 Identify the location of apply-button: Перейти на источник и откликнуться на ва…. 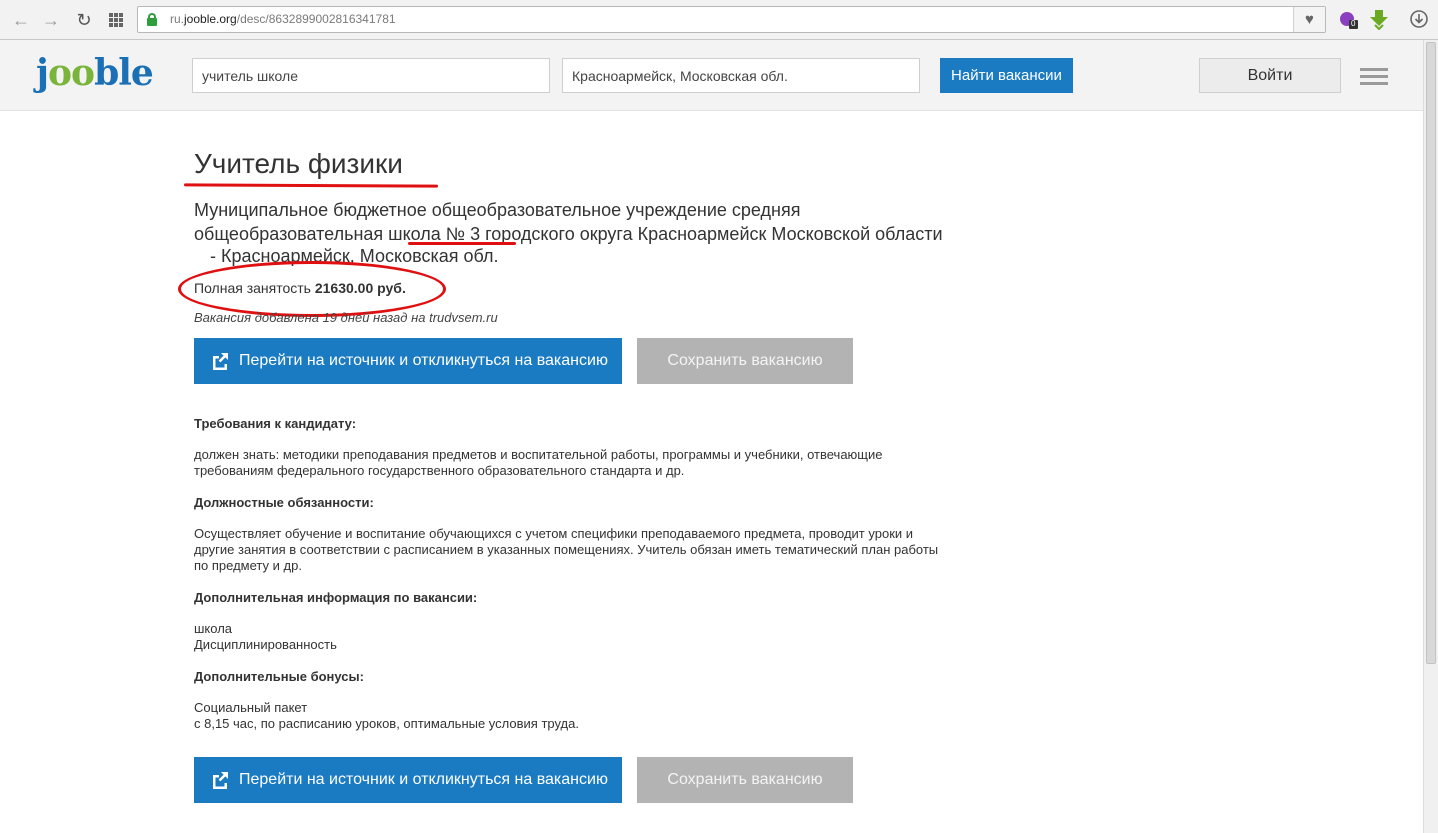
(408, 361).